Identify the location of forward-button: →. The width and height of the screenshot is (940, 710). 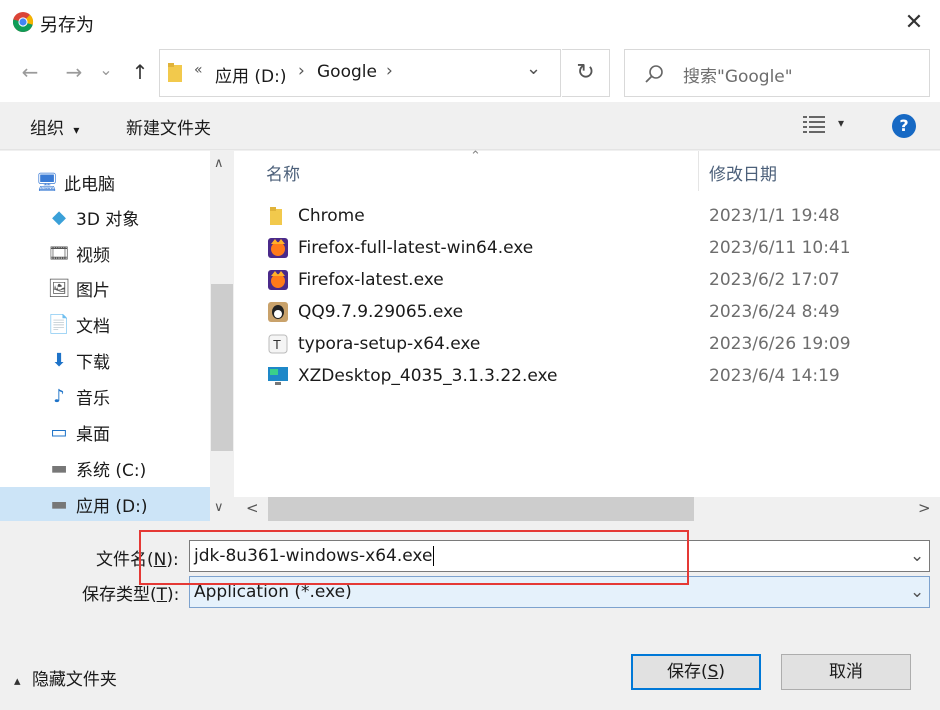
(74, 72).